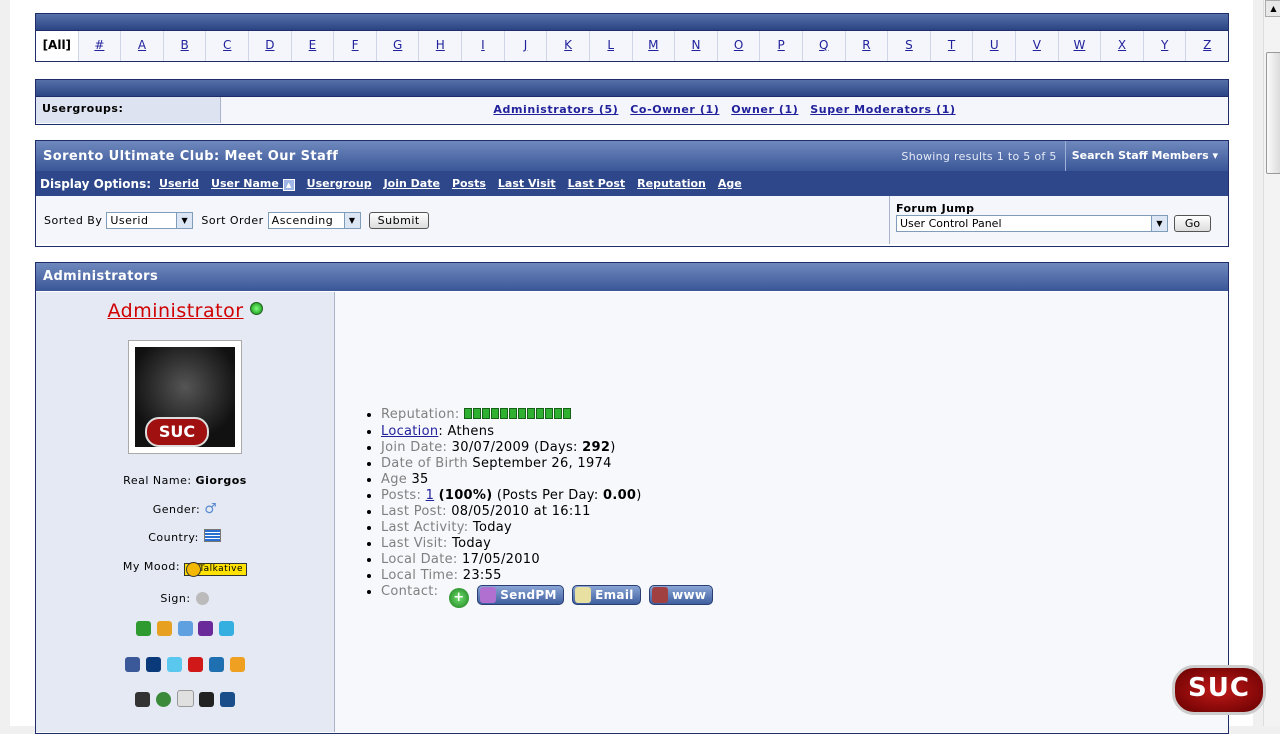 The height and width of the screenshot is (734, 1280). What do you see at coordinates (164, 628) in the screenshot?
I see `aim-icon` at bounding box center [164, 628].